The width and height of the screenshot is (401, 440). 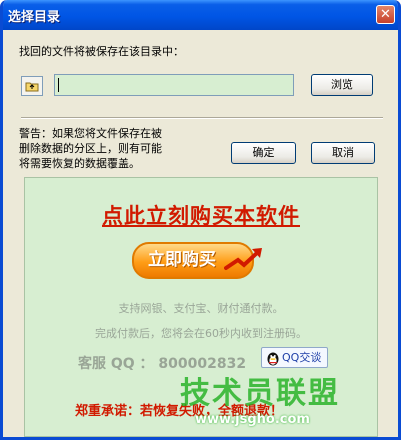 What do you see at coordinates (58, 85) in the screenshot?
I see `text-caret` at bounding box center [58, 85].